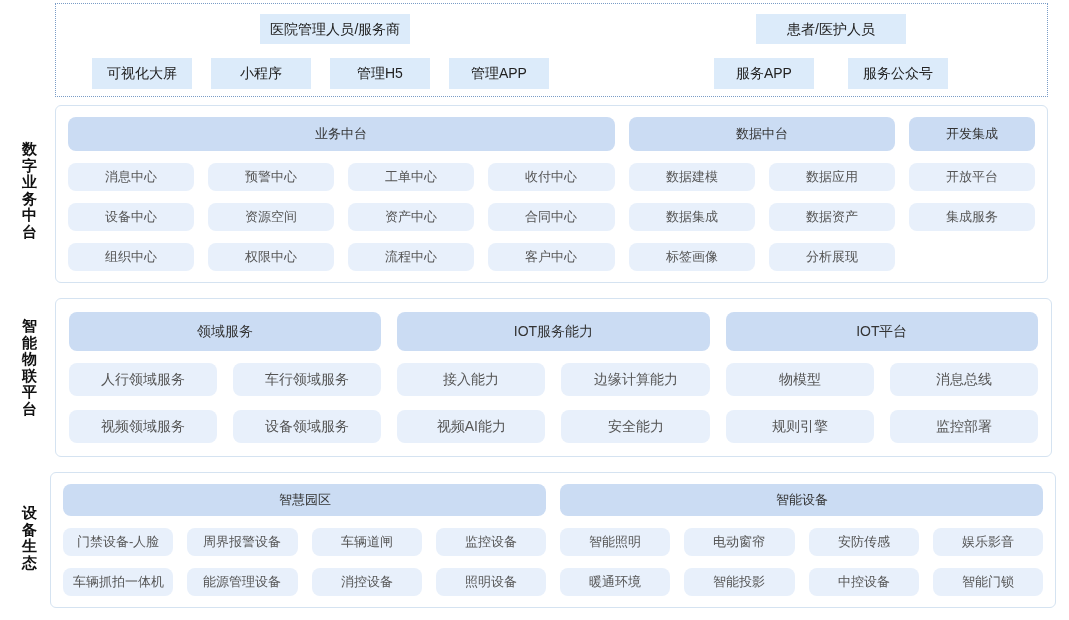  I want to click on channel-label: 可视化大屏, so click(141, 73).